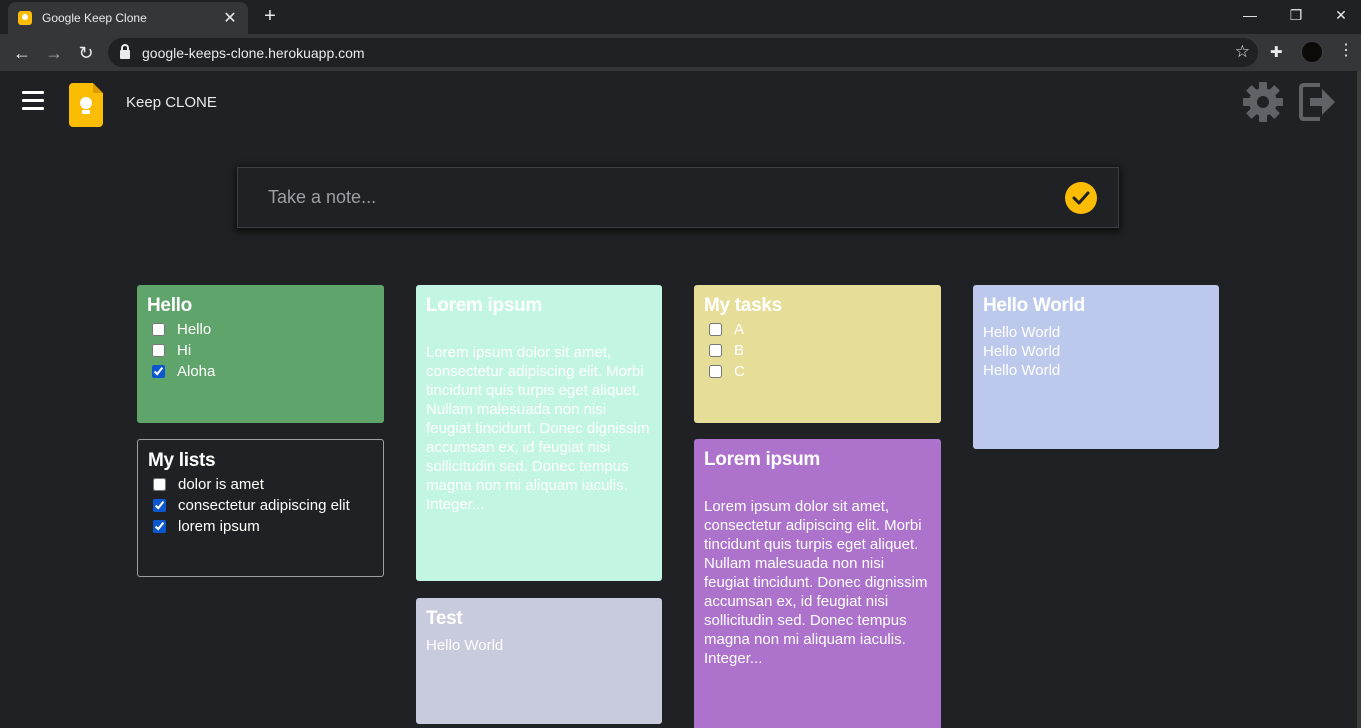 The height and width of the screenshot is (728, 1361). Describe the element at coordinates (739, 329) in the screenshot. I see `checklist-item-label: A` at that location.